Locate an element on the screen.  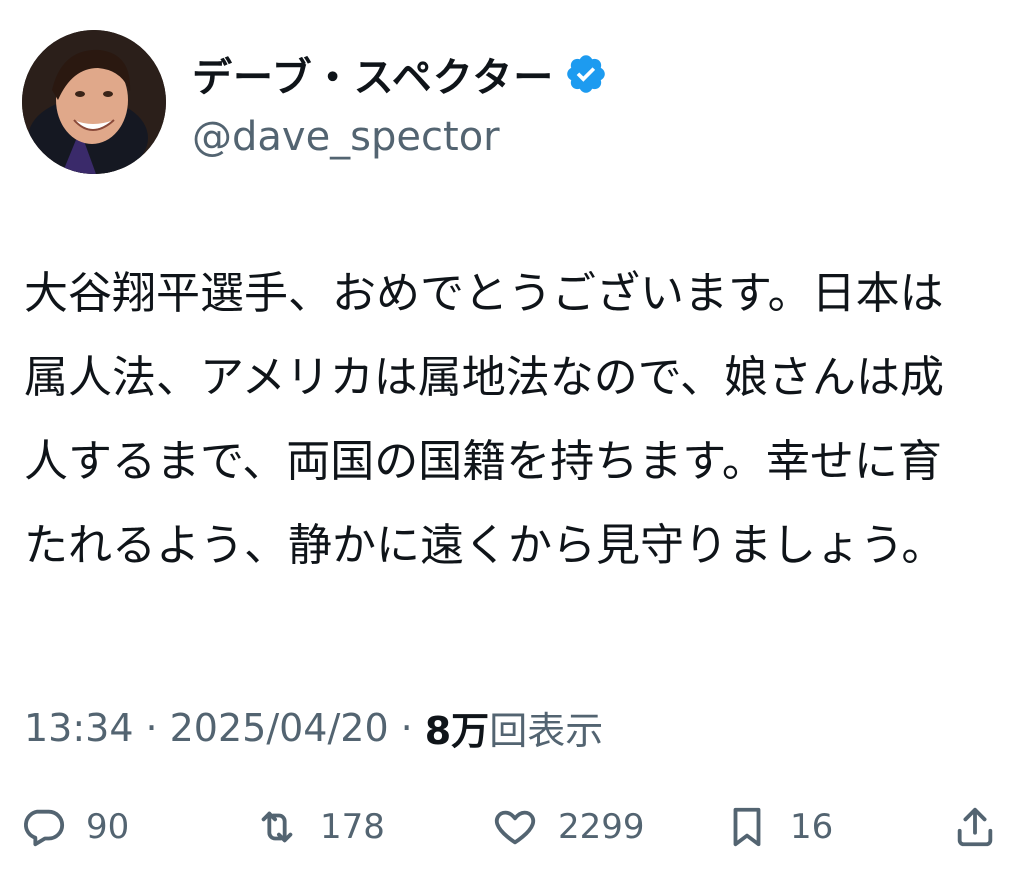
bookmark-icon is located at coordinates (747, 827).